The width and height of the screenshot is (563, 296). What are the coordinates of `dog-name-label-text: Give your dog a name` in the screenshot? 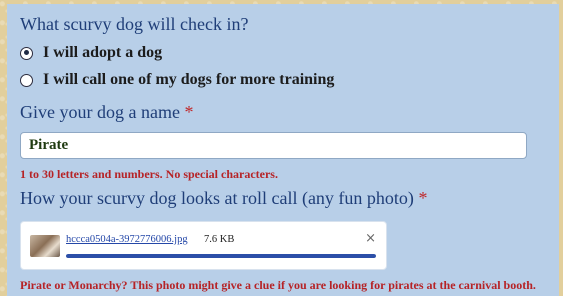 It's located at (100, 112).